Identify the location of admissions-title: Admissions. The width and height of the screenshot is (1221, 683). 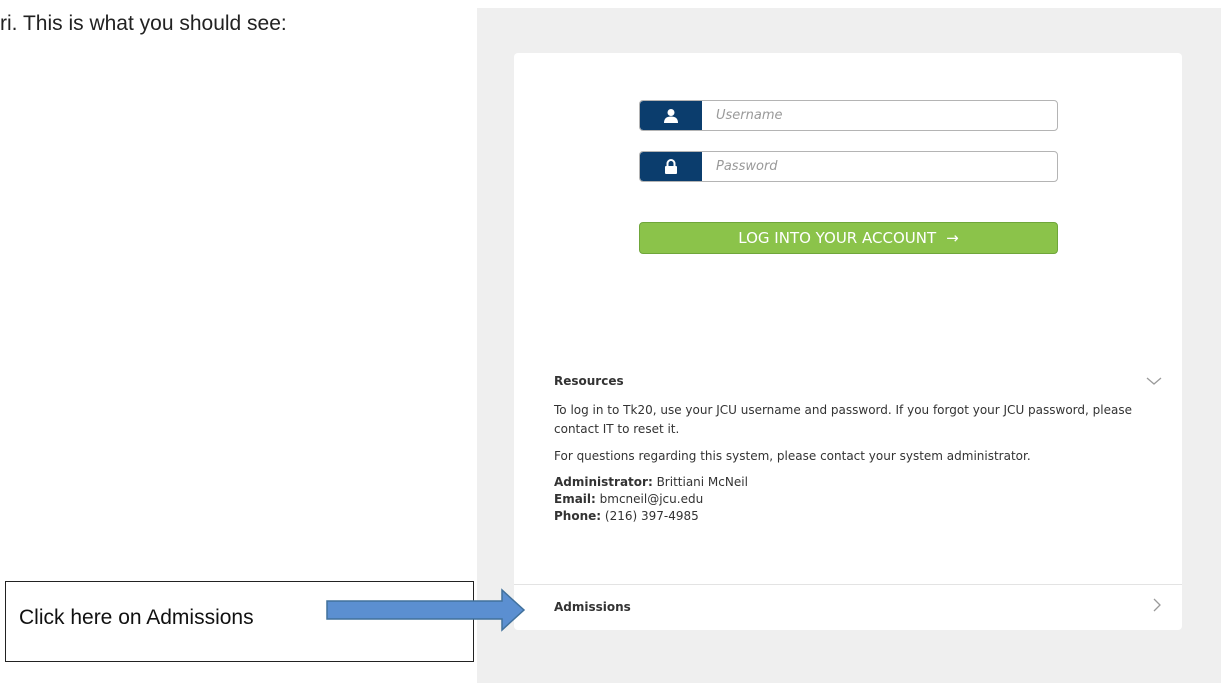
(592, 607).